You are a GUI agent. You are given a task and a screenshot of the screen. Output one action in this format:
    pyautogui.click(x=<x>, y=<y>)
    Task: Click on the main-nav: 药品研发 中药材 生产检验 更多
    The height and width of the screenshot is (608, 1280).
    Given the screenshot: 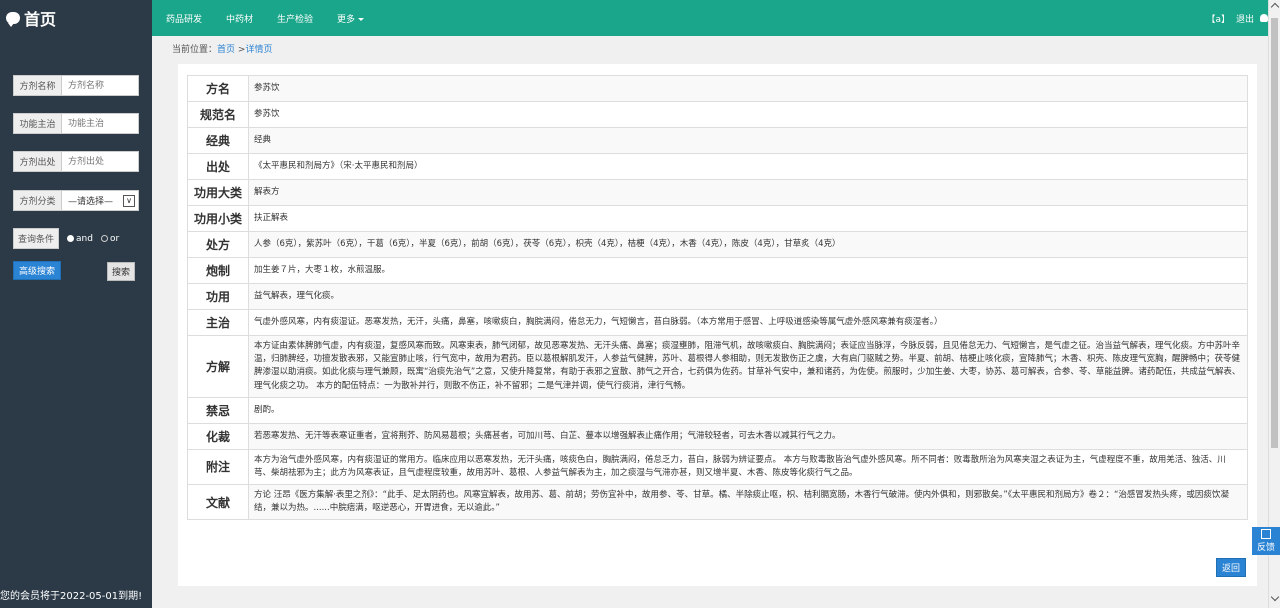 What is the action you would take?
    pyautogui.click(x=265, y=18)
    